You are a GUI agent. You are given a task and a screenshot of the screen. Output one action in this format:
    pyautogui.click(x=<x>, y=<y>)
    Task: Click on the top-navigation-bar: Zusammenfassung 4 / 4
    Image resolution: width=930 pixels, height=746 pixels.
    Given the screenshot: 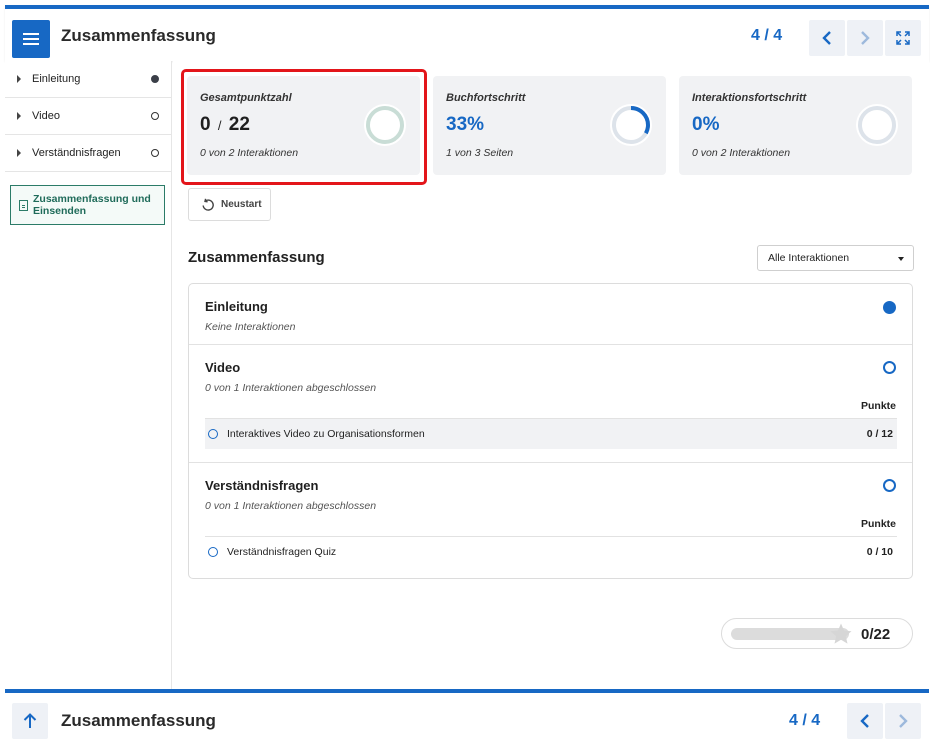 What is the action you would take?
    pyautogui.click(x=467, y=33)
    